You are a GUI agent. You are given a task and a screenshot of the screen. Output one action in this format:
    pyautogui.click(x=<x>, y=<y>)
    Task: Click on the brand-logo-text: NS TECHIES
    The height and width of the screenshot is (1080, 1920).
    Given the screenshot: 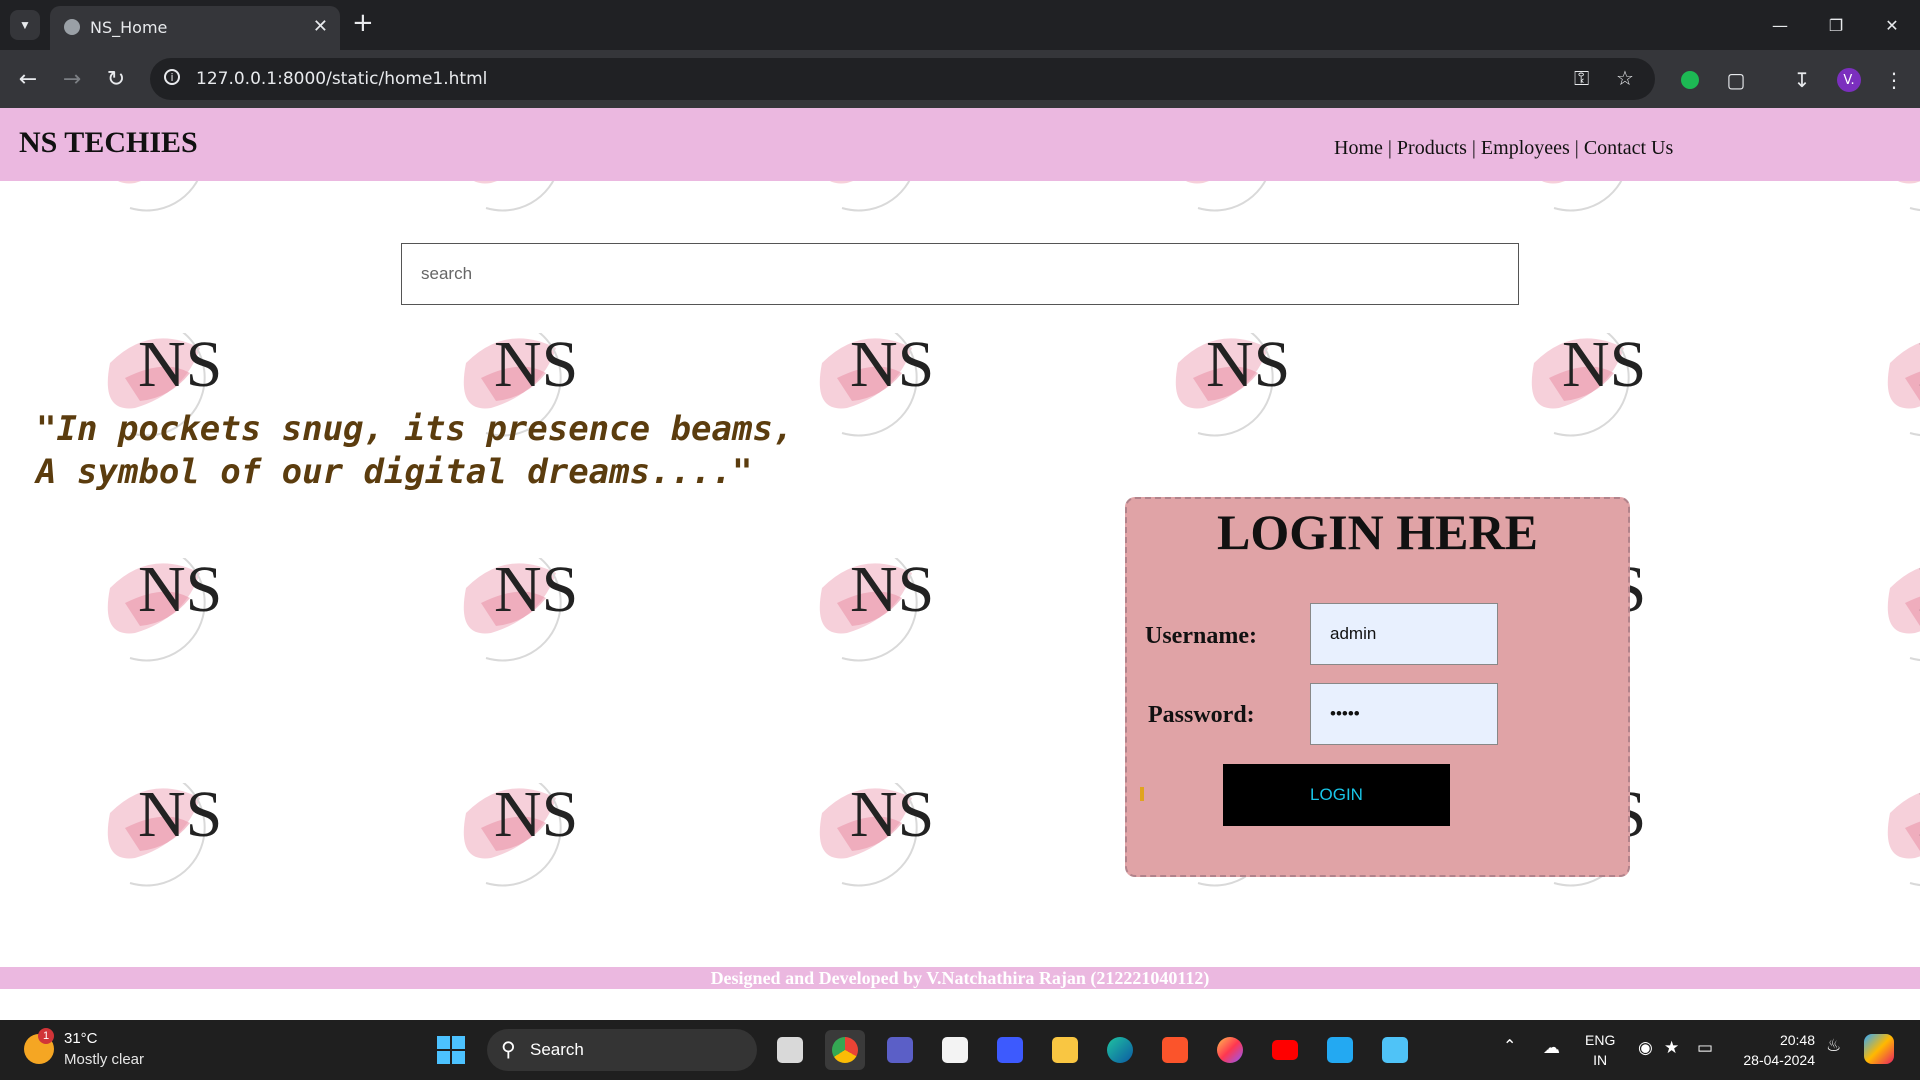 What is the action you would take?
    pyautogui.click(x=108, y=142)
    